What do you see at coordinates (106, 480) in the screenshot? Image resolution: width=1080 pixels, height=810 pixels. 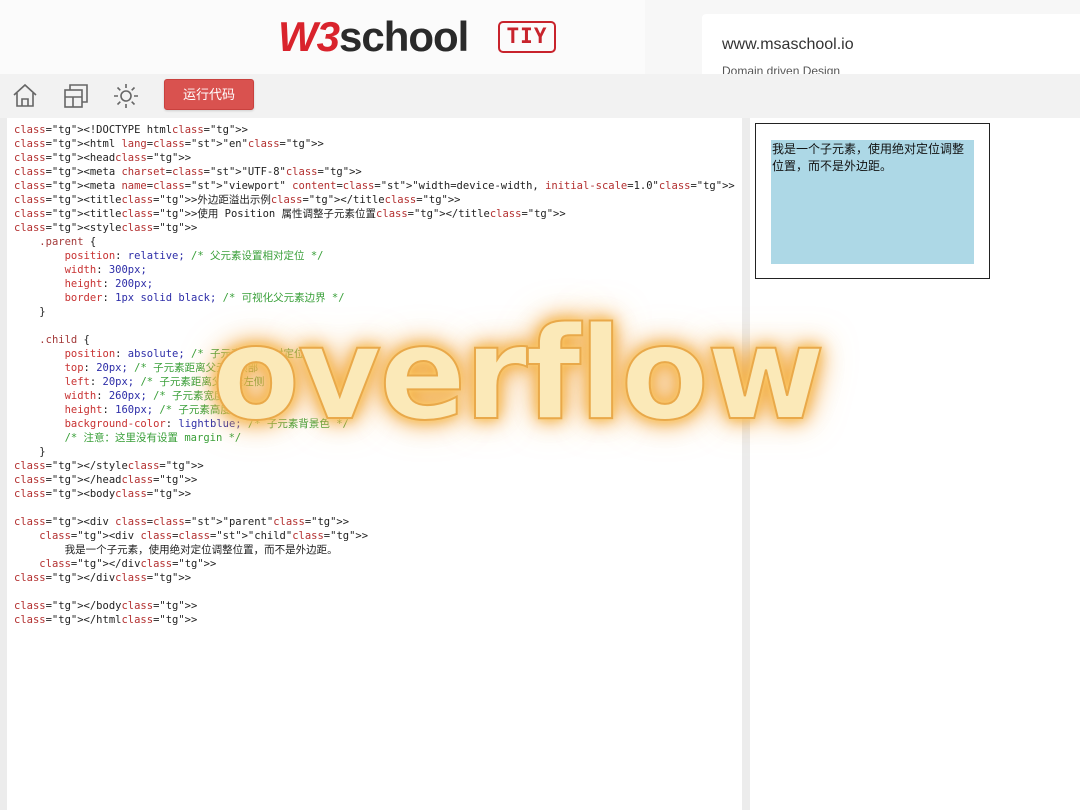 I see `code-line: class="tg"></headclass="tg">>` at bounding box center [106, 480].